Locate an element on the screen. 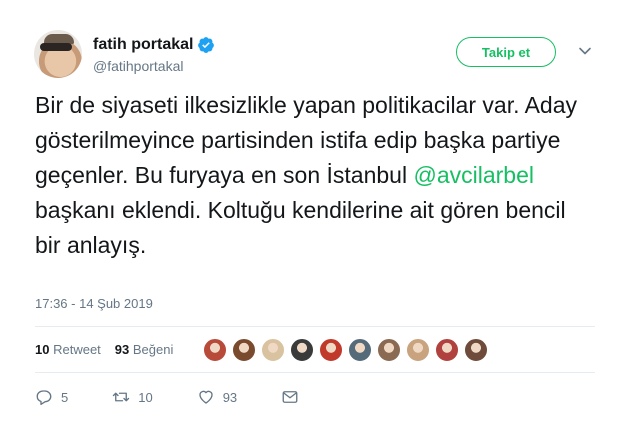 This screenshot has width=630, height=434. retweet-count: 10 is located at coordinates (145, 397).